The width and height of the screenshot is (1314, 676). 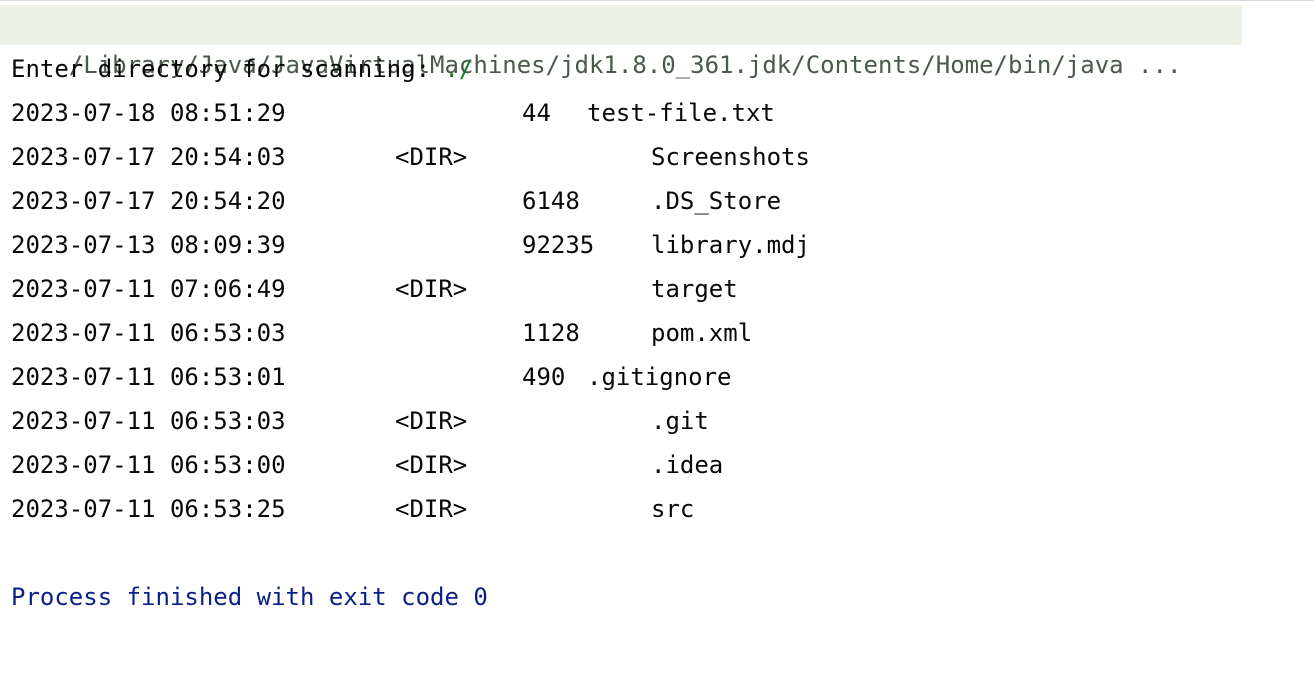 I want to click on row-name: .DS_Store, so click(x=716, y=201).